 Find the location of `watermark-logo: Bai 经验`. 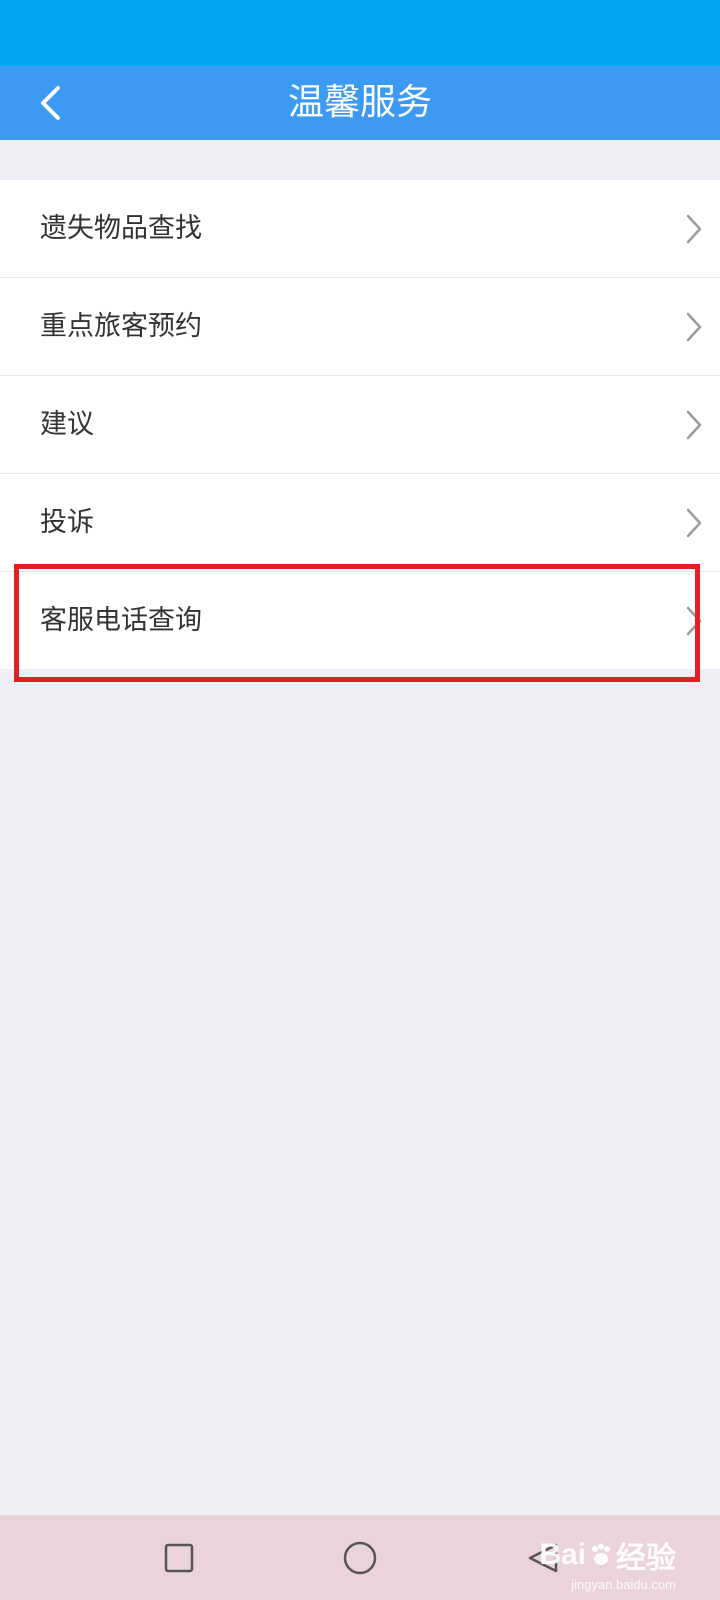

watermark-logo: Bai 经验 is located at coordinates (607, 1555).